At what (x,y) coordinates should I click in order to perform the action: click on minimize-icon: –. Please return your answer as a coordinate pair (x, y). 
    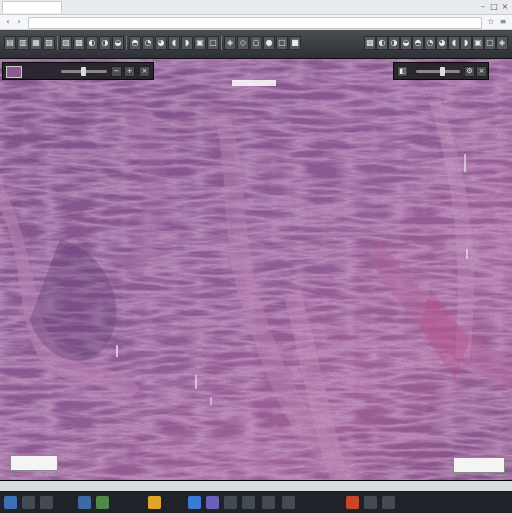
    Looking at the image, I should click on (483, 7).